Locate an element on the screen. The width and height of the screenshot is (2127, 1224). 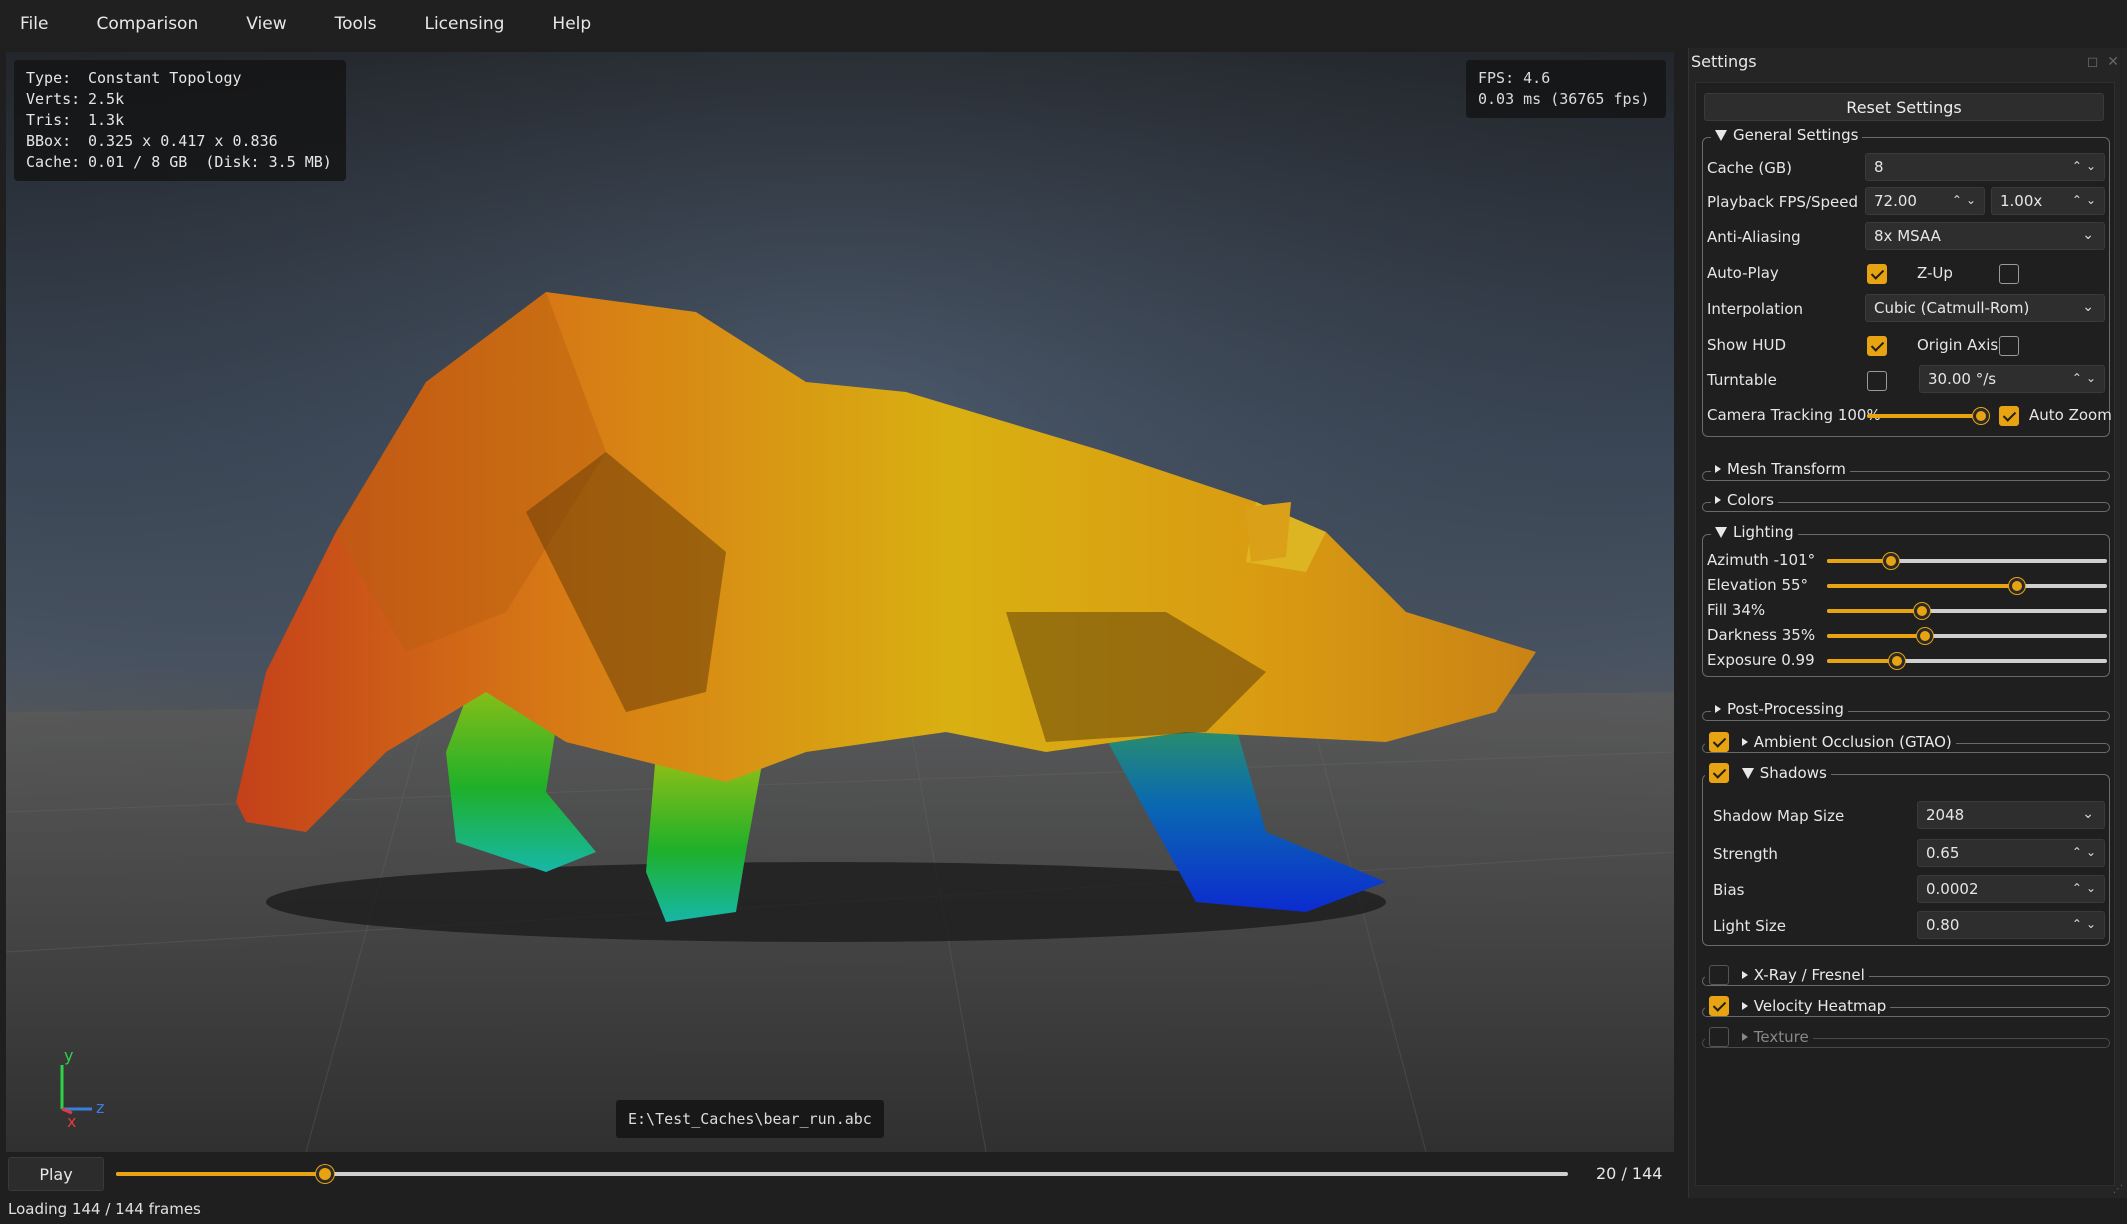
xray-section: X-Ray / Fresnel is located at coordinates (1906, 975).